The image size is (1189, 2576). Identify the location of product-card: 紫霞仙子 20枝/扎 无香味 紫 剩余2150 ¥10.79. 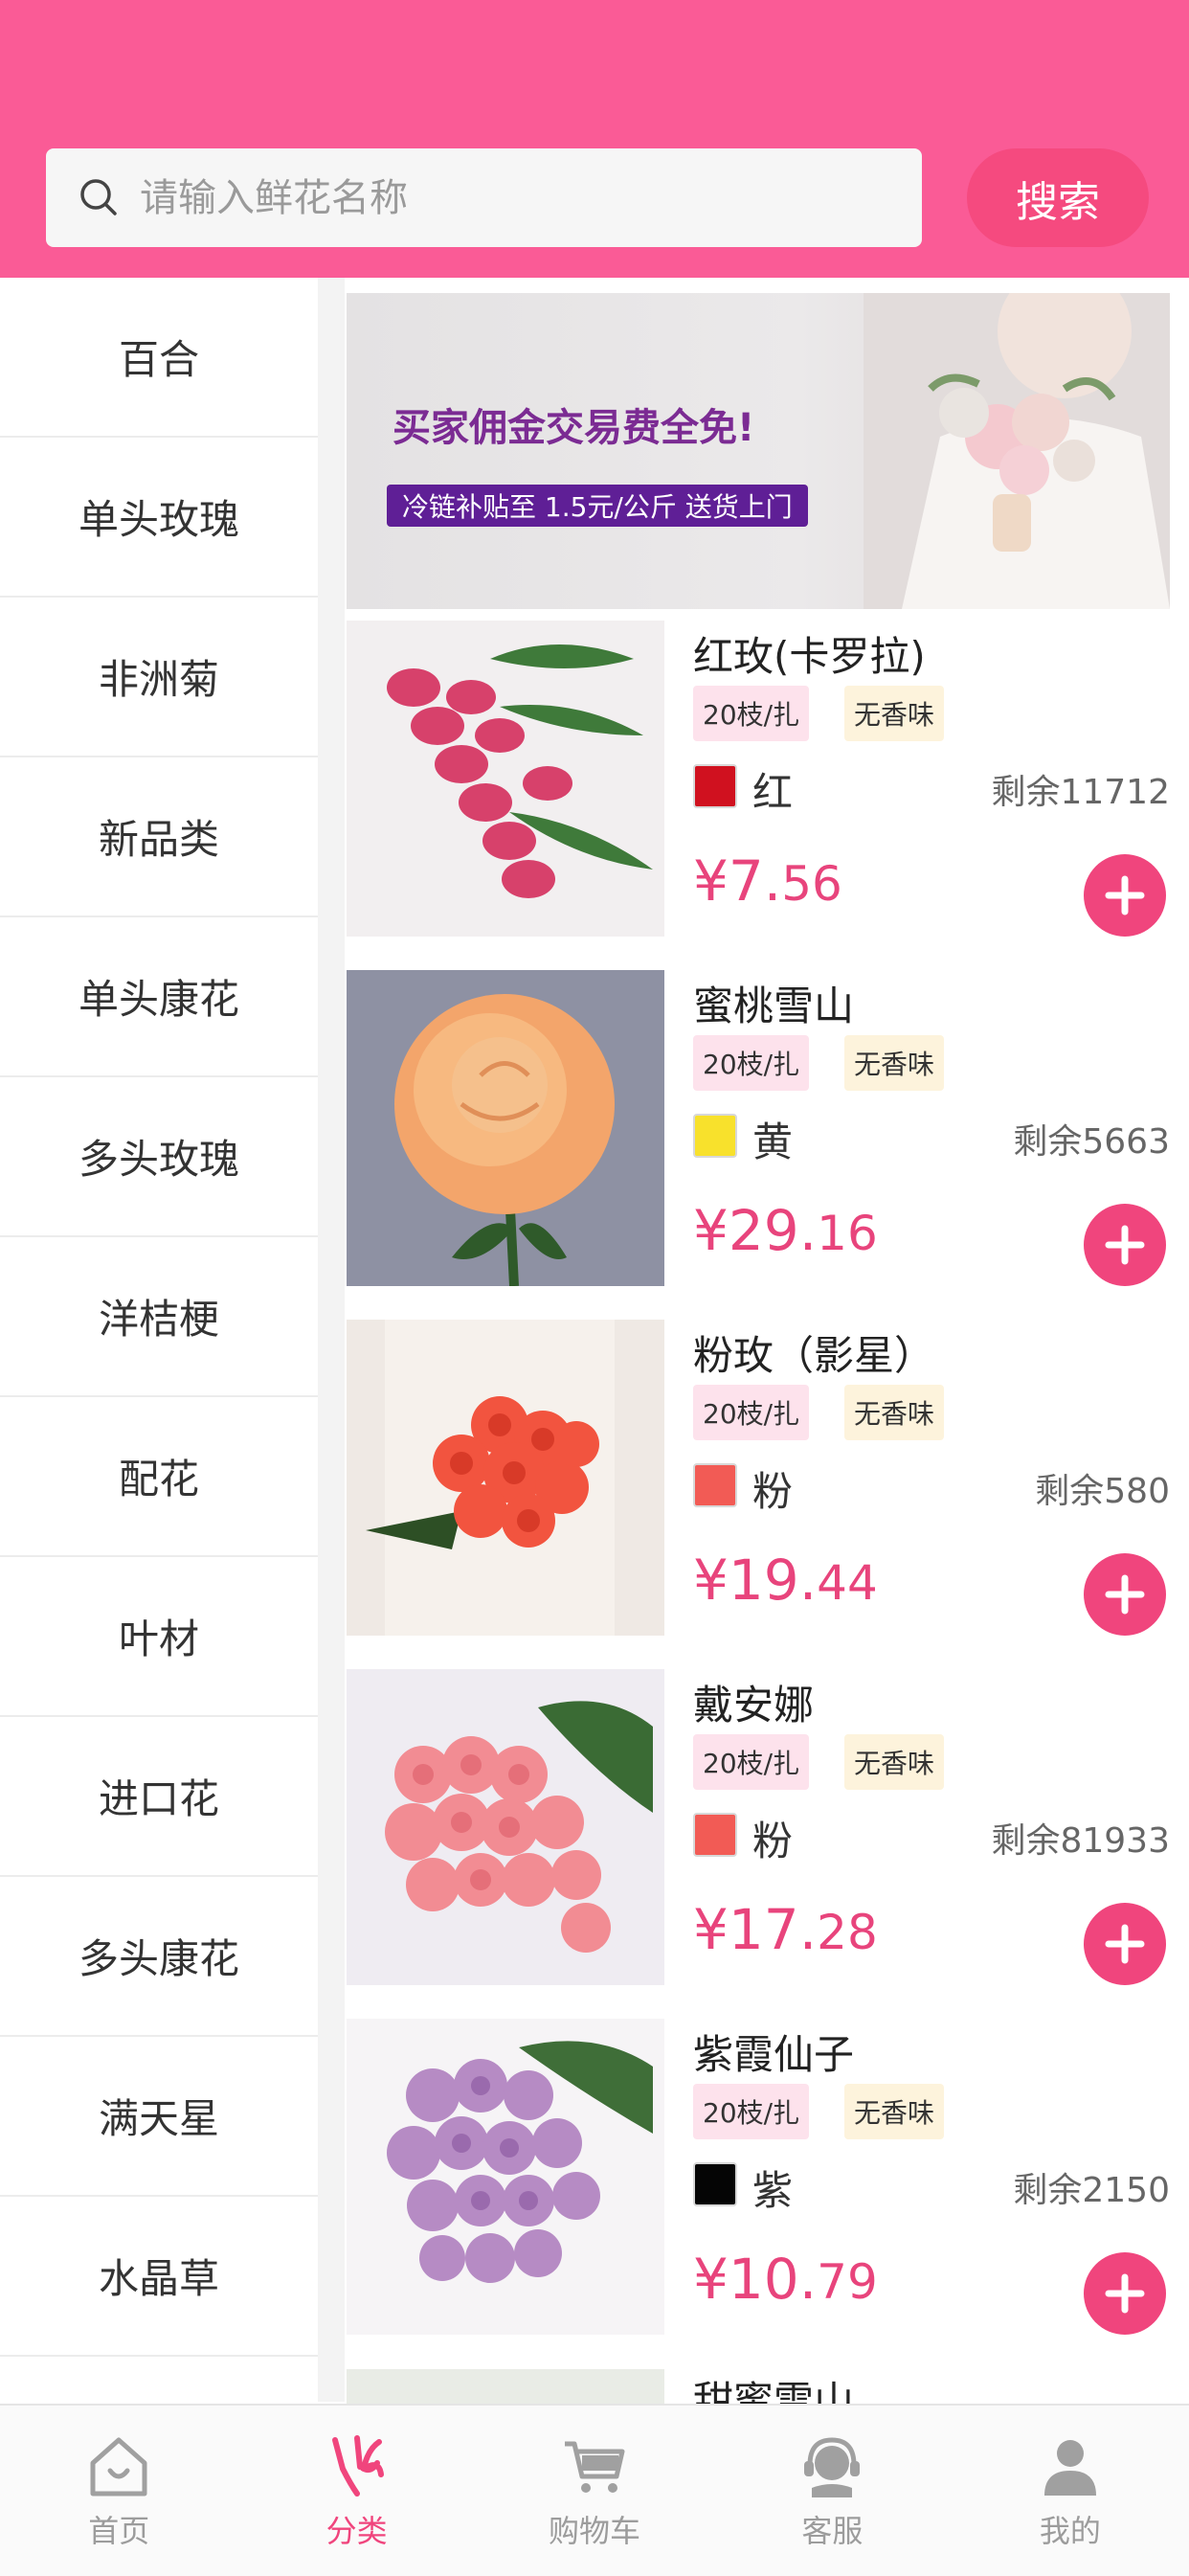
(758, 2177).